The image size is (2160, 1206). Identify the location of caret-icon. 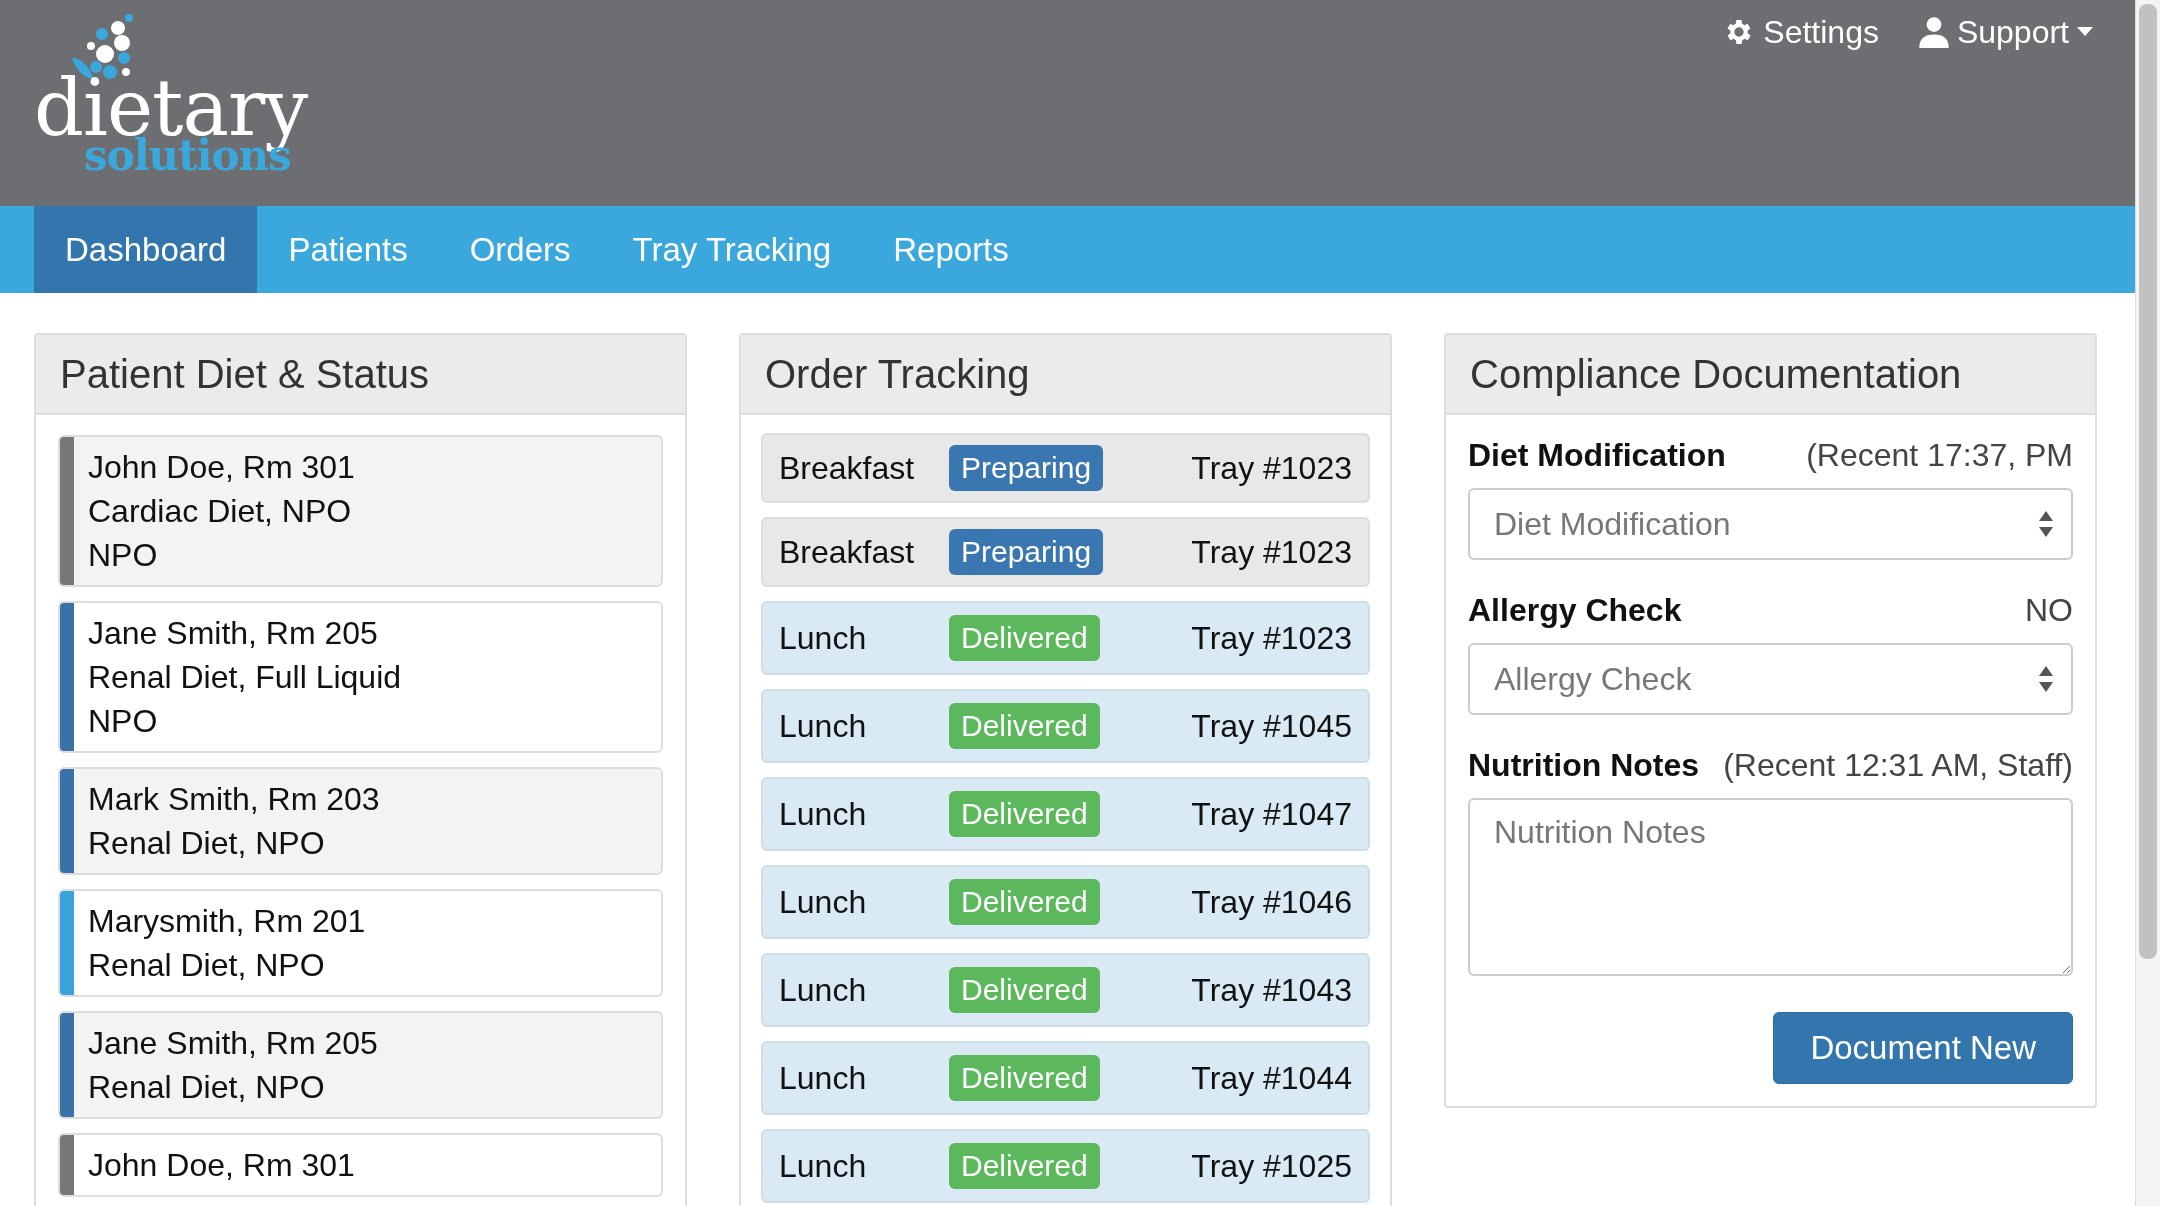
(2085, 32).